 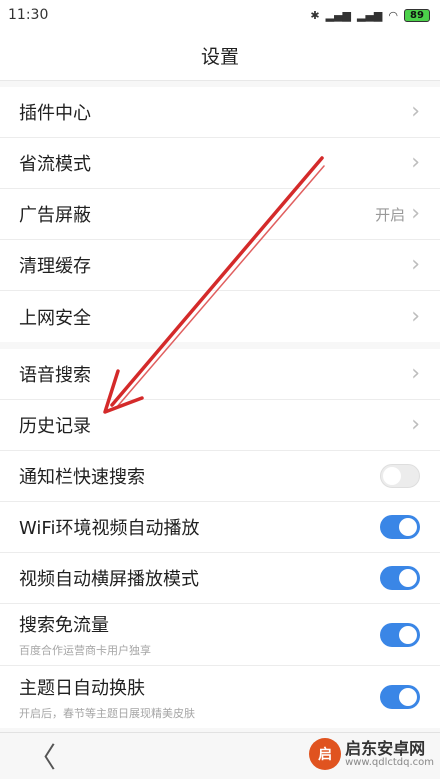 What do you see at coordinates (220, 697) in the screenshot?
I see `setting-theme-day-skin: 主题日自动换肤 开启后，春节等主题日展现精美皮肤` at bounding box center [220, 697].